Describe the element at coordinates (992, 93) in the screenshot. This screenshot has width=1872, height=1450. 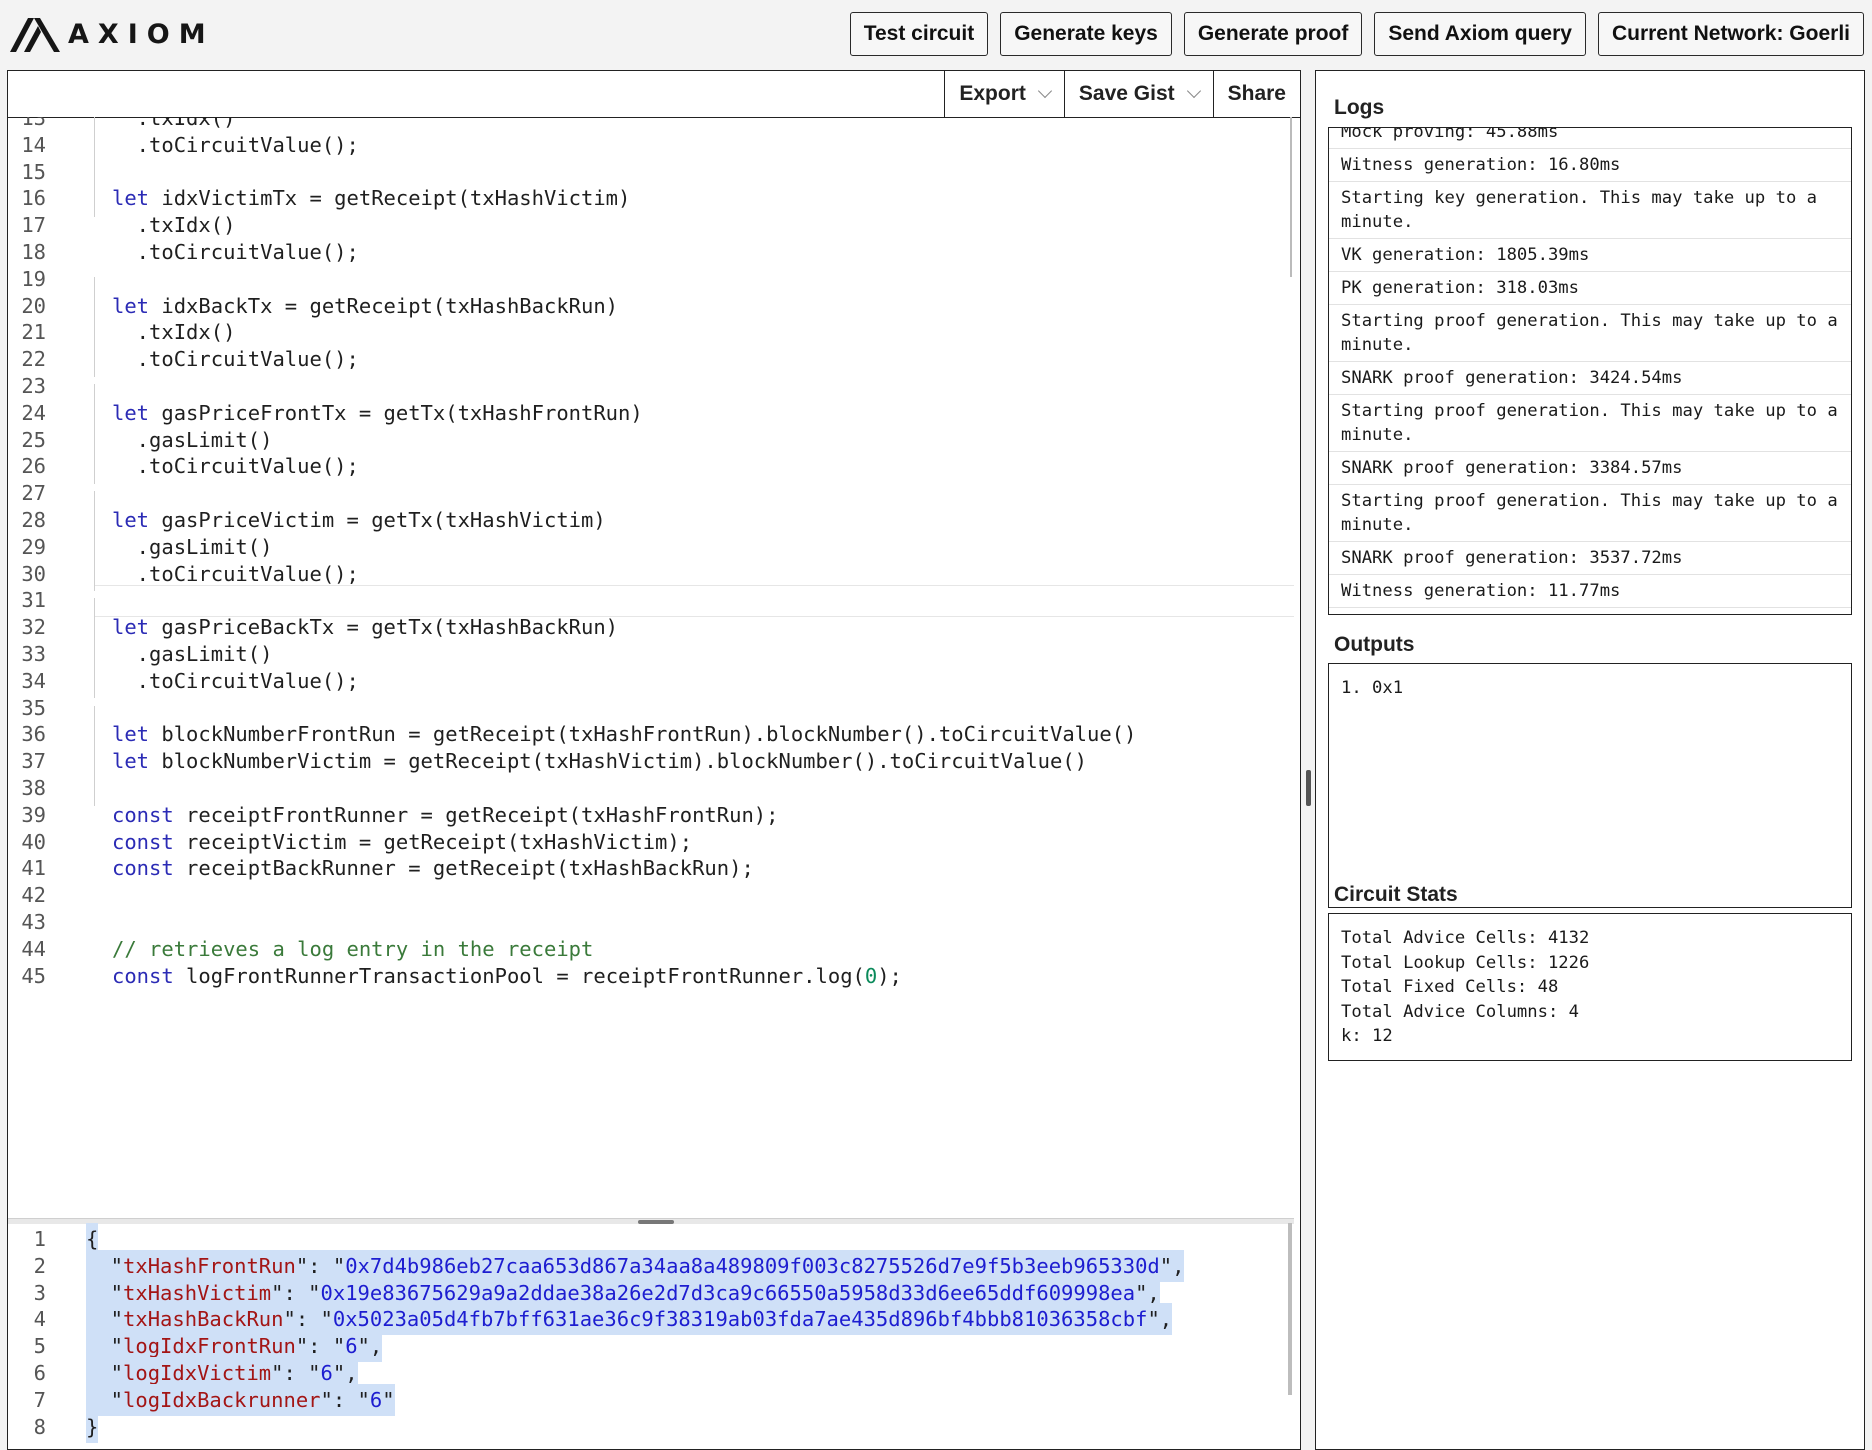
I see `export-label: Export` at that location.